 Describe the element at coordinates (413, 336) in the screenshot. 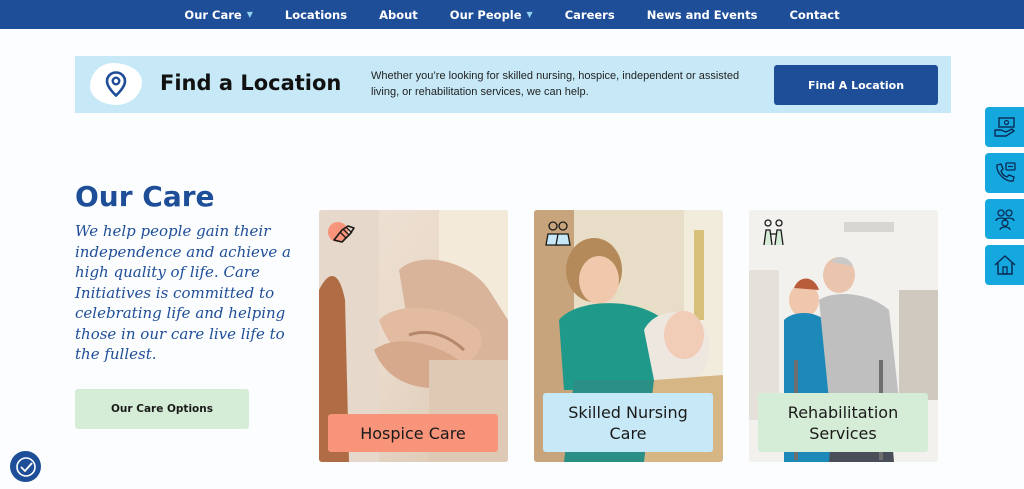

I see `card-hospice-care: Hospice Care` at that location.